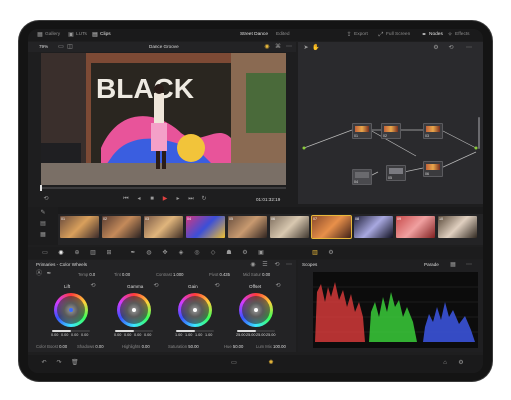 Image resolution: width=511 pixels, height=400 pixels. Describe the element at coordinates (256, 274) in the screenshot. I see `midsat-field: Mid Satur 0.00` at that location.